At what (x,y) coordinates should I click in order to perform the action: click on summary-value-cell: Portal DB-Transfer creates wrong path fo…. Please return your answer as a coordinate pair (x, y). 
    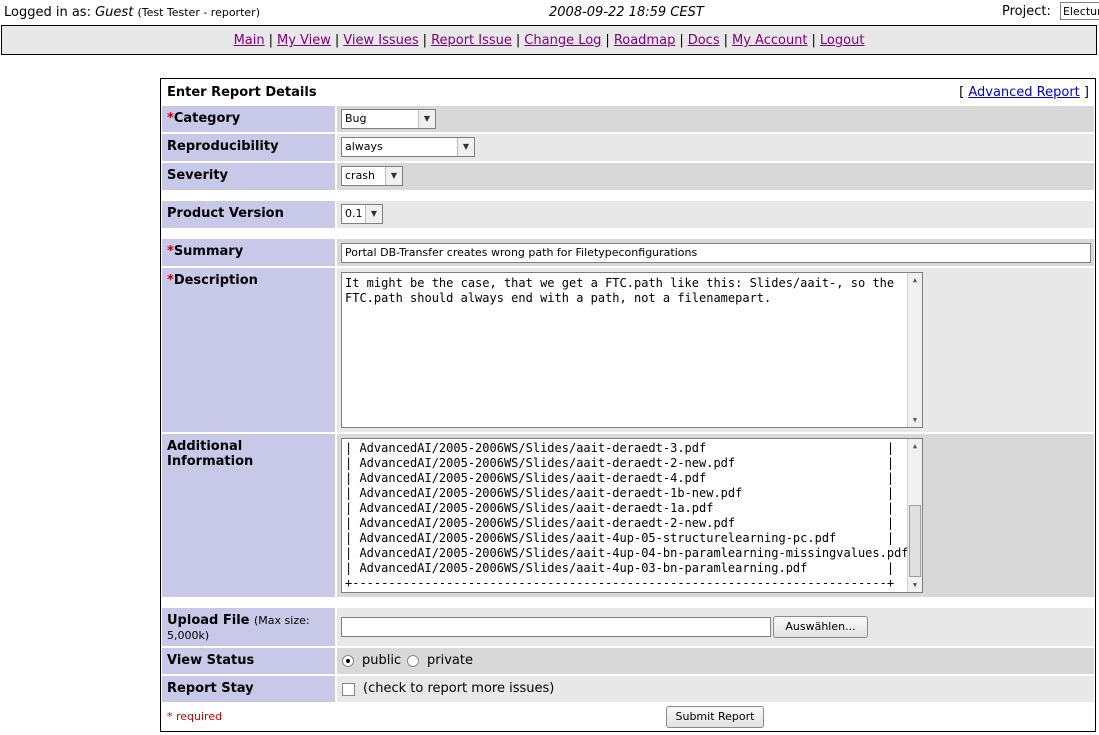
    Looking at the image, I should click on (715, 252).